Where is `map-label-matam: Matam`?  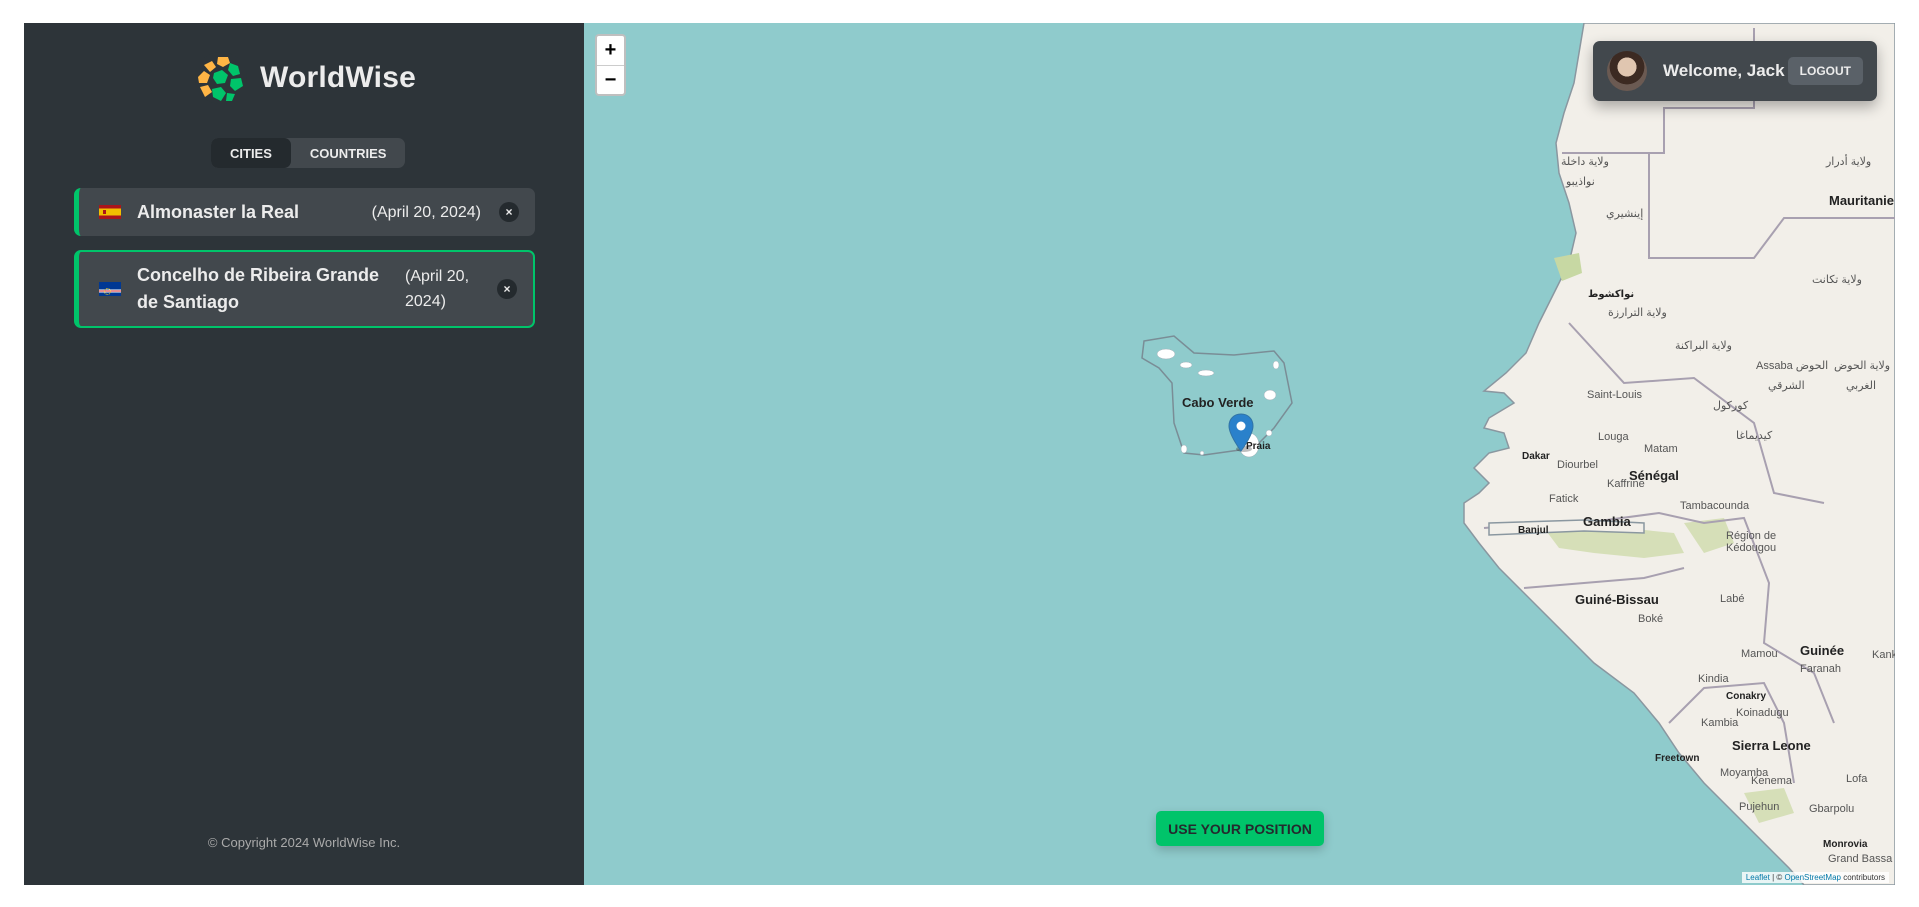 map-label-matam: Matam is located at coordinates (1661, 449).